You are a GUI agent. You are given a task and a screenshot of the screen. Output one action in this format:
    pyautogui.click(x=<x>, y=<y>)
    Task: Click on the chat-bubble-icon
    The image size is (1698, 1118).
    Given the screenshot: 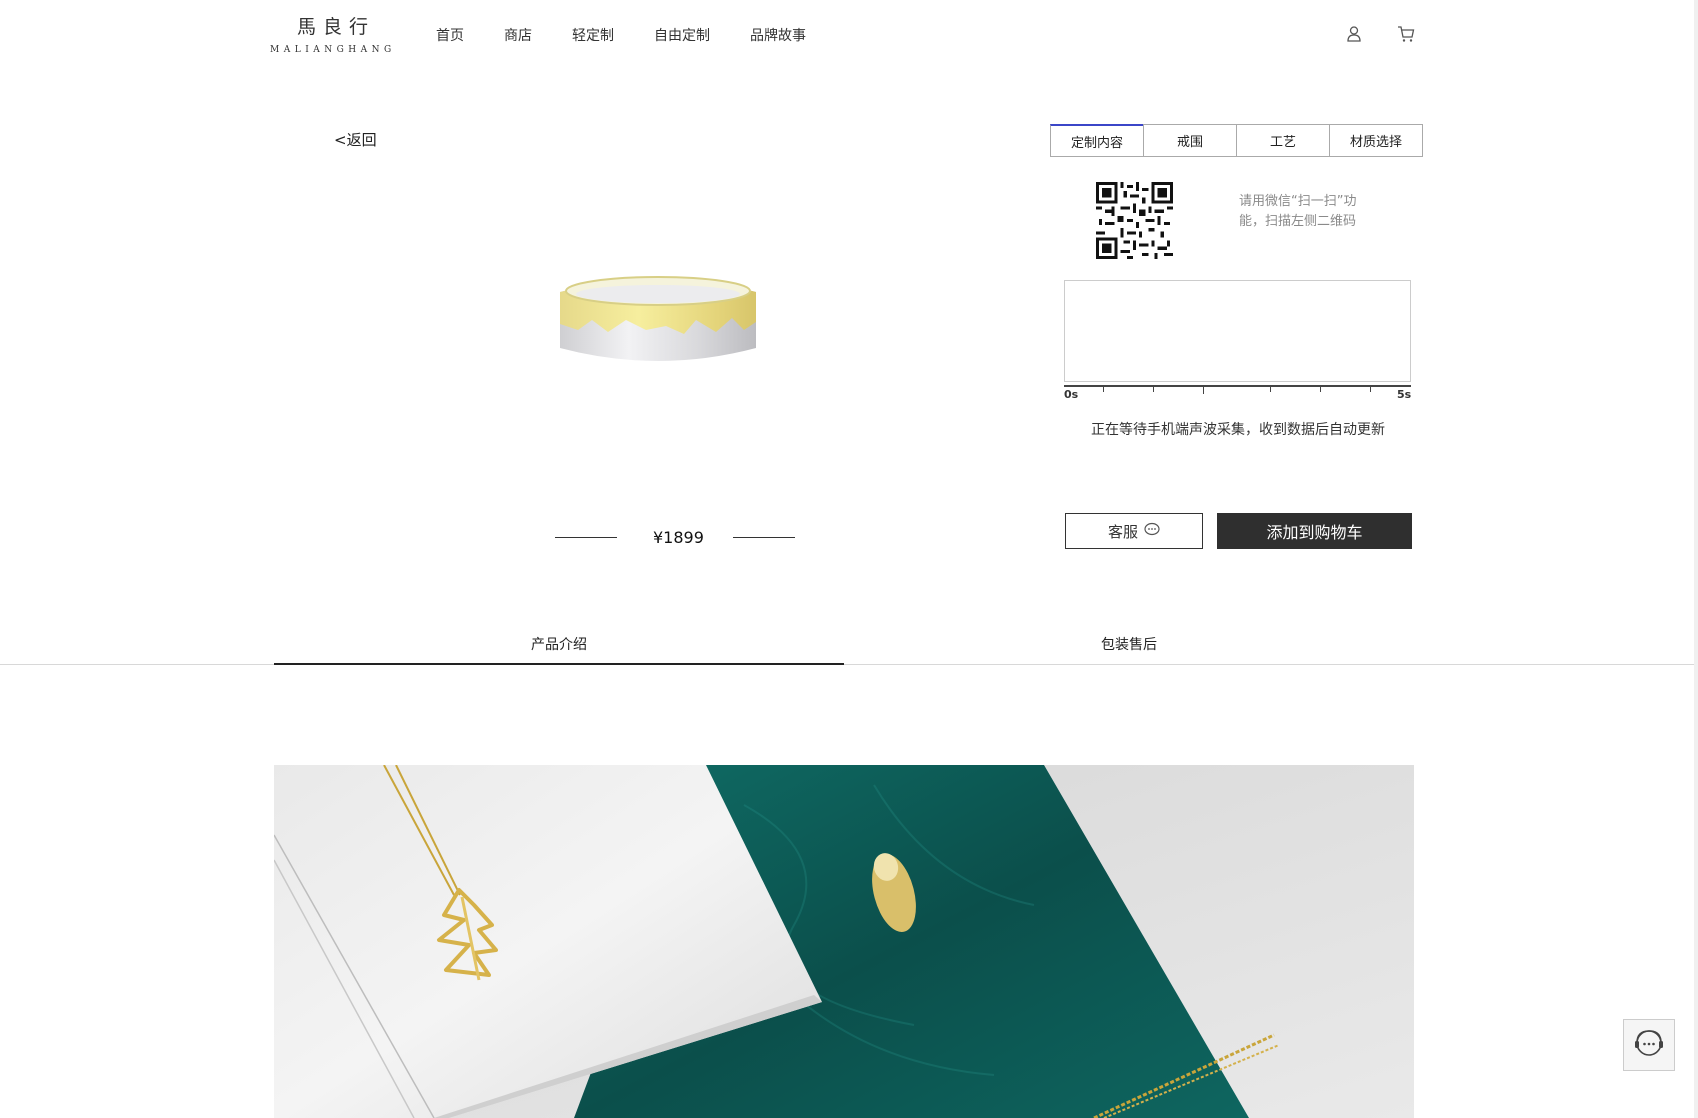 What is the action you would take?
    pyautogui.click(x=1152, y=531)
    